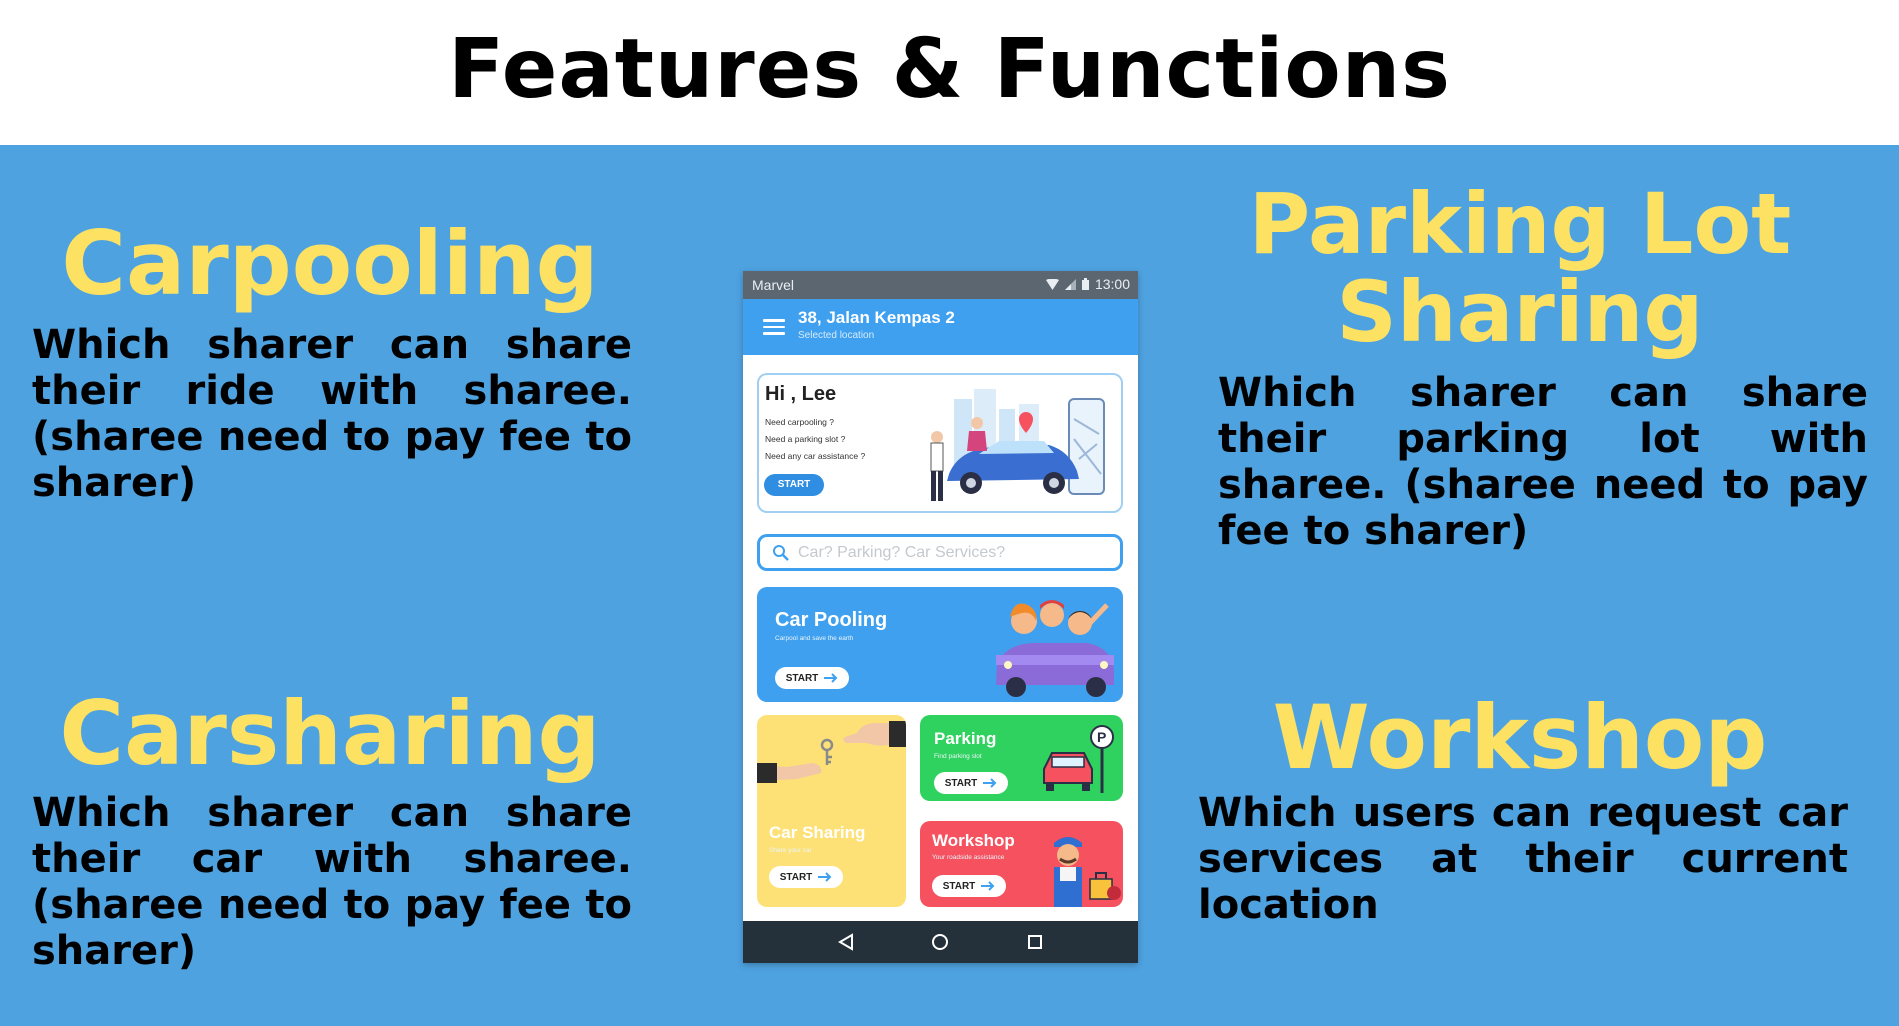  What do you see at coordinates (846, 942) in the screenshot?
I see `back-icon` at bounding box center [846, 942].